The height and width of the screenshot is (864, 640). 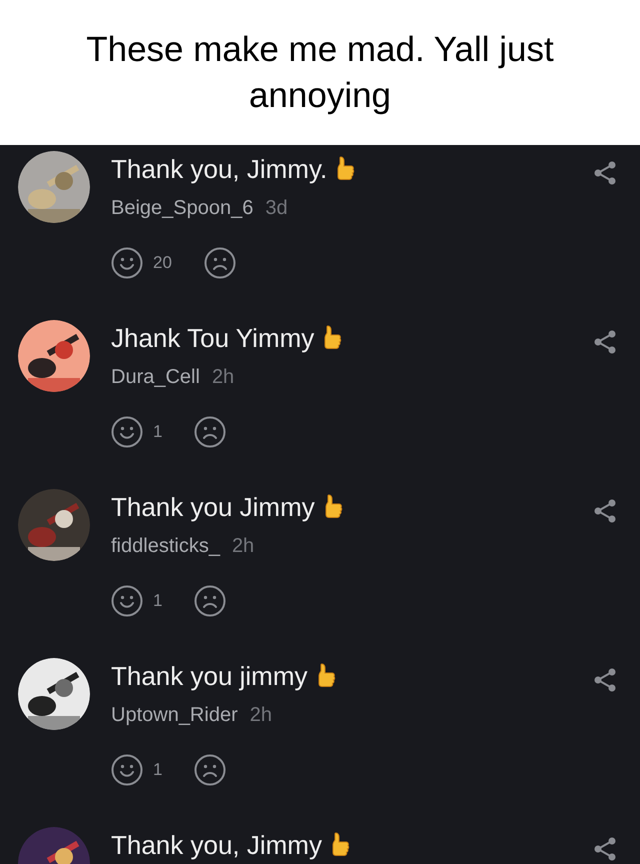 I want to click on comment-text: Thank you Jimmy, so click(x=213, y=507).